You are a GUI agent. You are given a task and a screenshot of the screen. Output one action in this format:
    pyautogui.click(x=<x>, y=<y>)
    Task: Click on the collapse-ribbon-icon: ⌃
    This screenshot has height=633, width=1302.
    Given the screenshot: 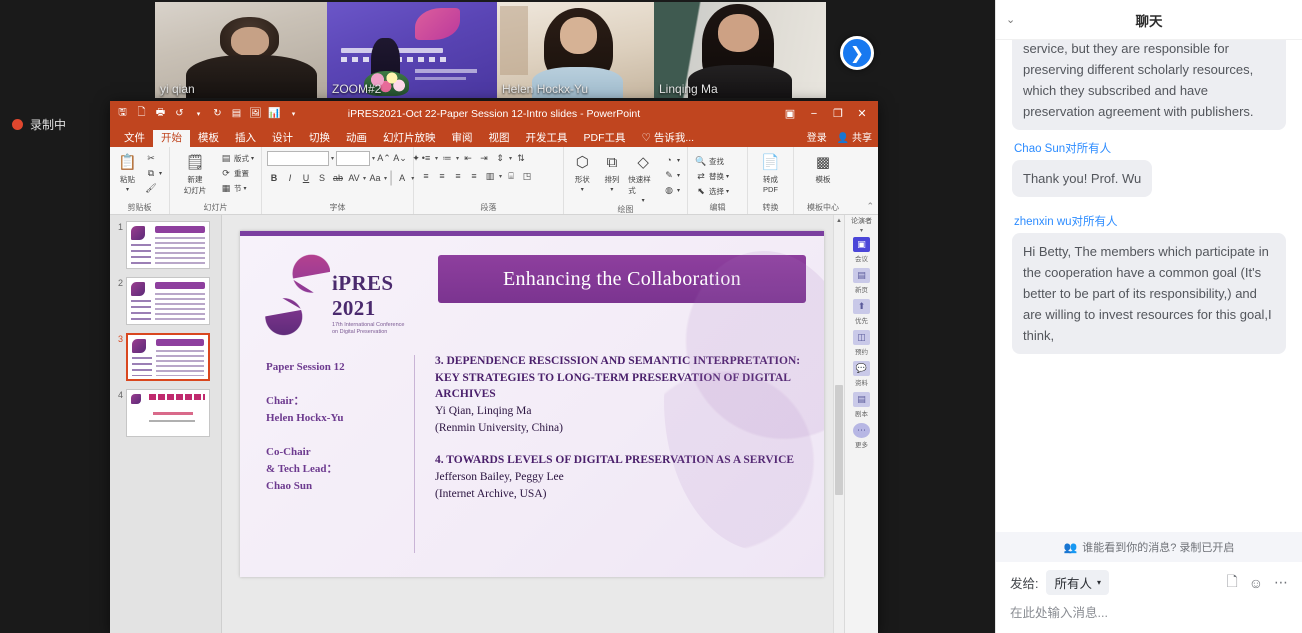 What is the action you would take?
    pyautogui.click(x=870, y=206)
    